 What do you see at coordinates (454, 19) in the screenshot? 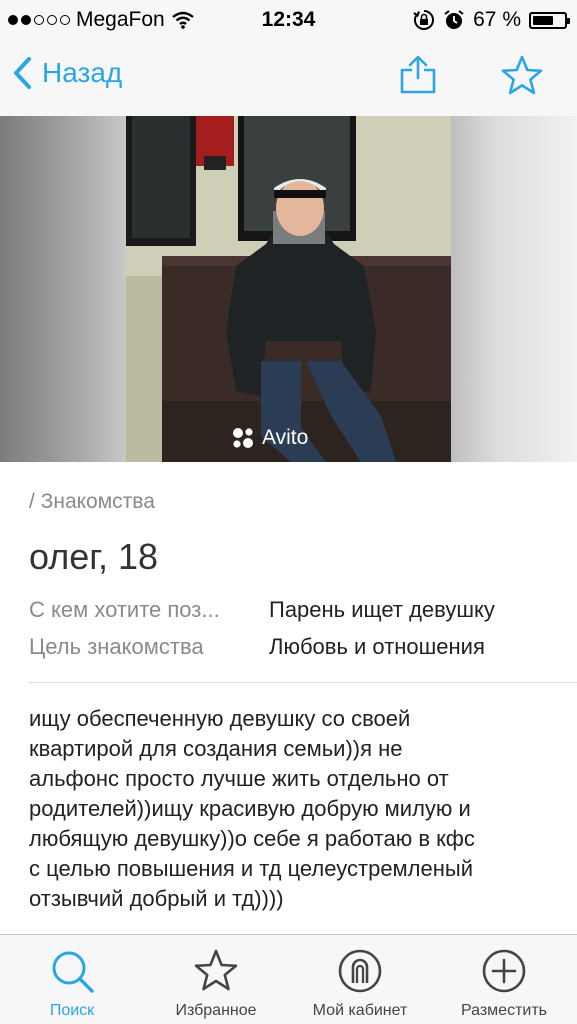
I see `alarm-icon` at bounding box center [454, 19].